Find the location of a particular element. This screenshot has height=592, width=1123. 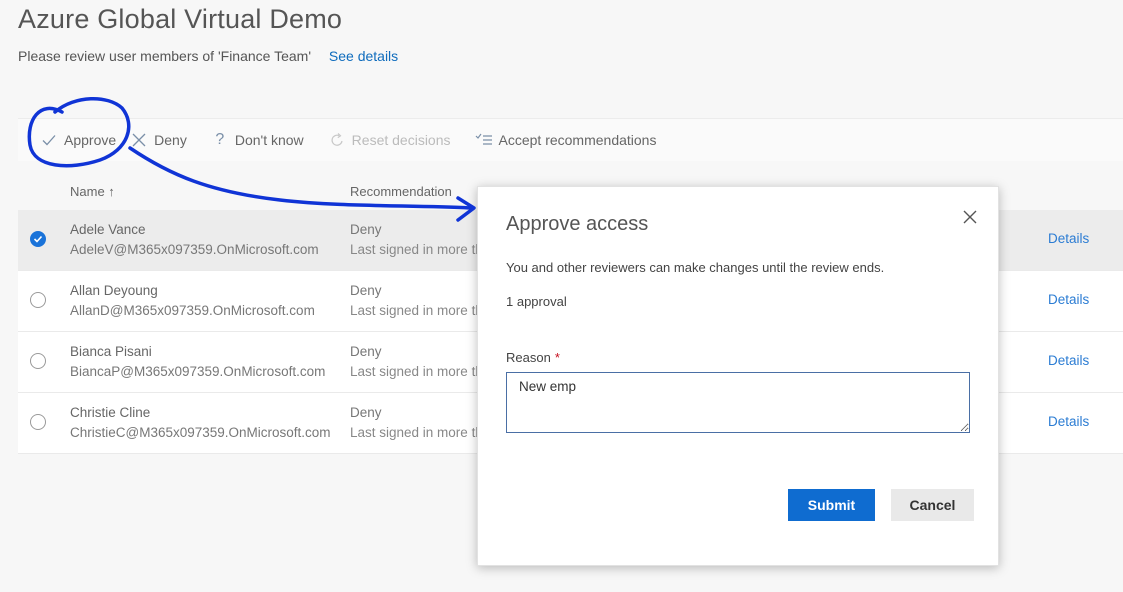

approval-count: 1 approval is located at coordinates (536, 301).